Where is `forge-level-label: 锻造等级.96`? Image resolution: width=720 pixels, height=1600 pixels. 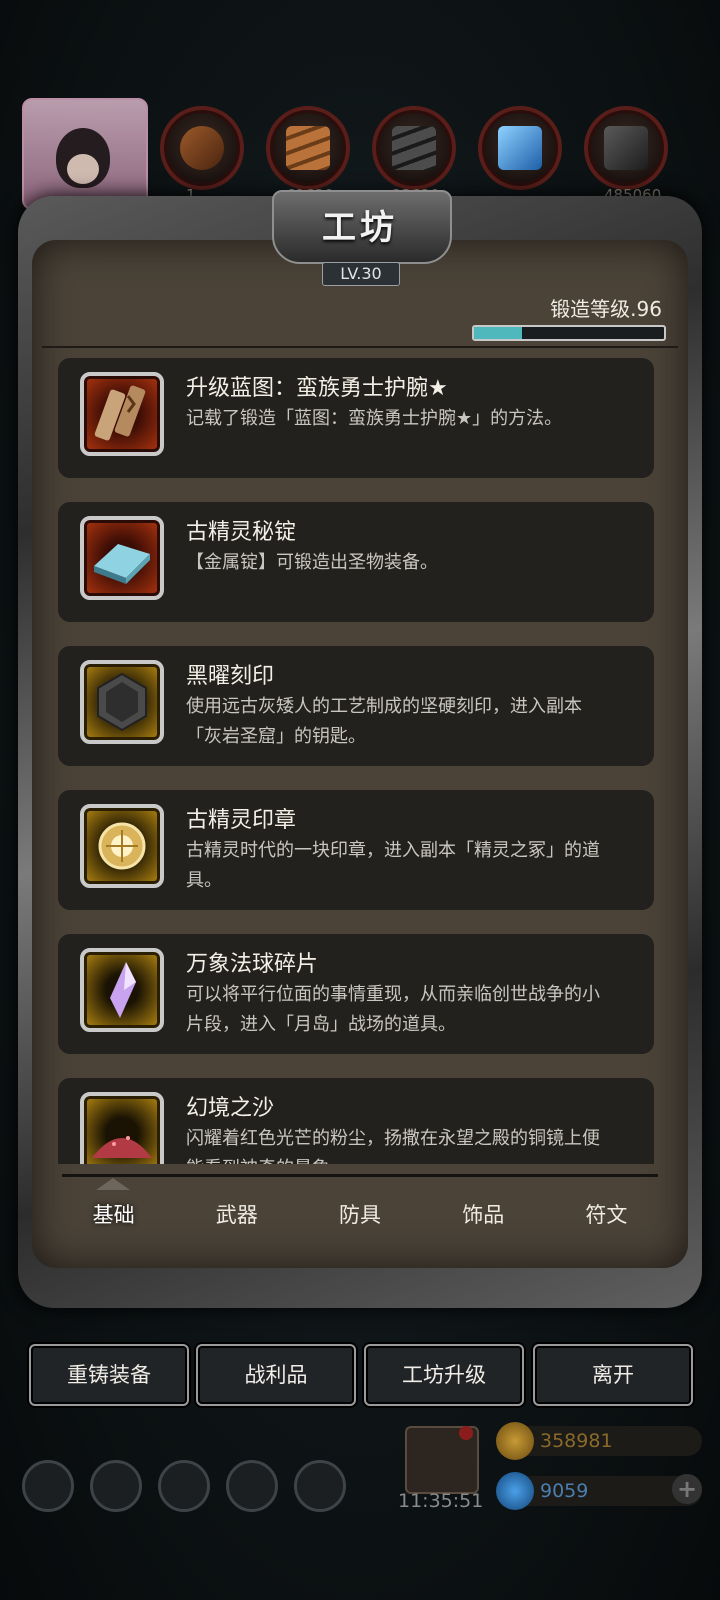
forge-level-label: 锻造等级.96 is located at coordinates (606, 309).